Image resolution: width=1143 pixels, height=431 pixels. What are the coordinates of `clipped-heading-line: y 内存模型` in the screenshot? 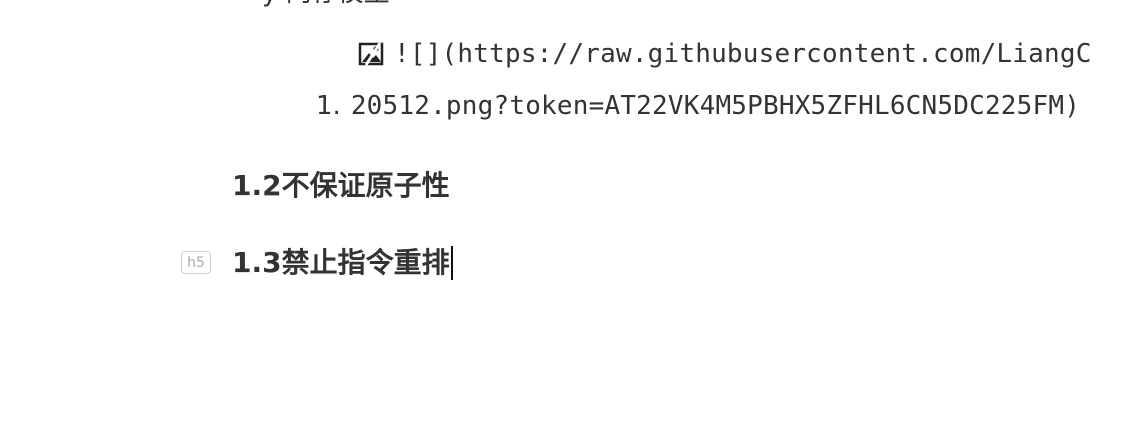 It's located at (326, 4).